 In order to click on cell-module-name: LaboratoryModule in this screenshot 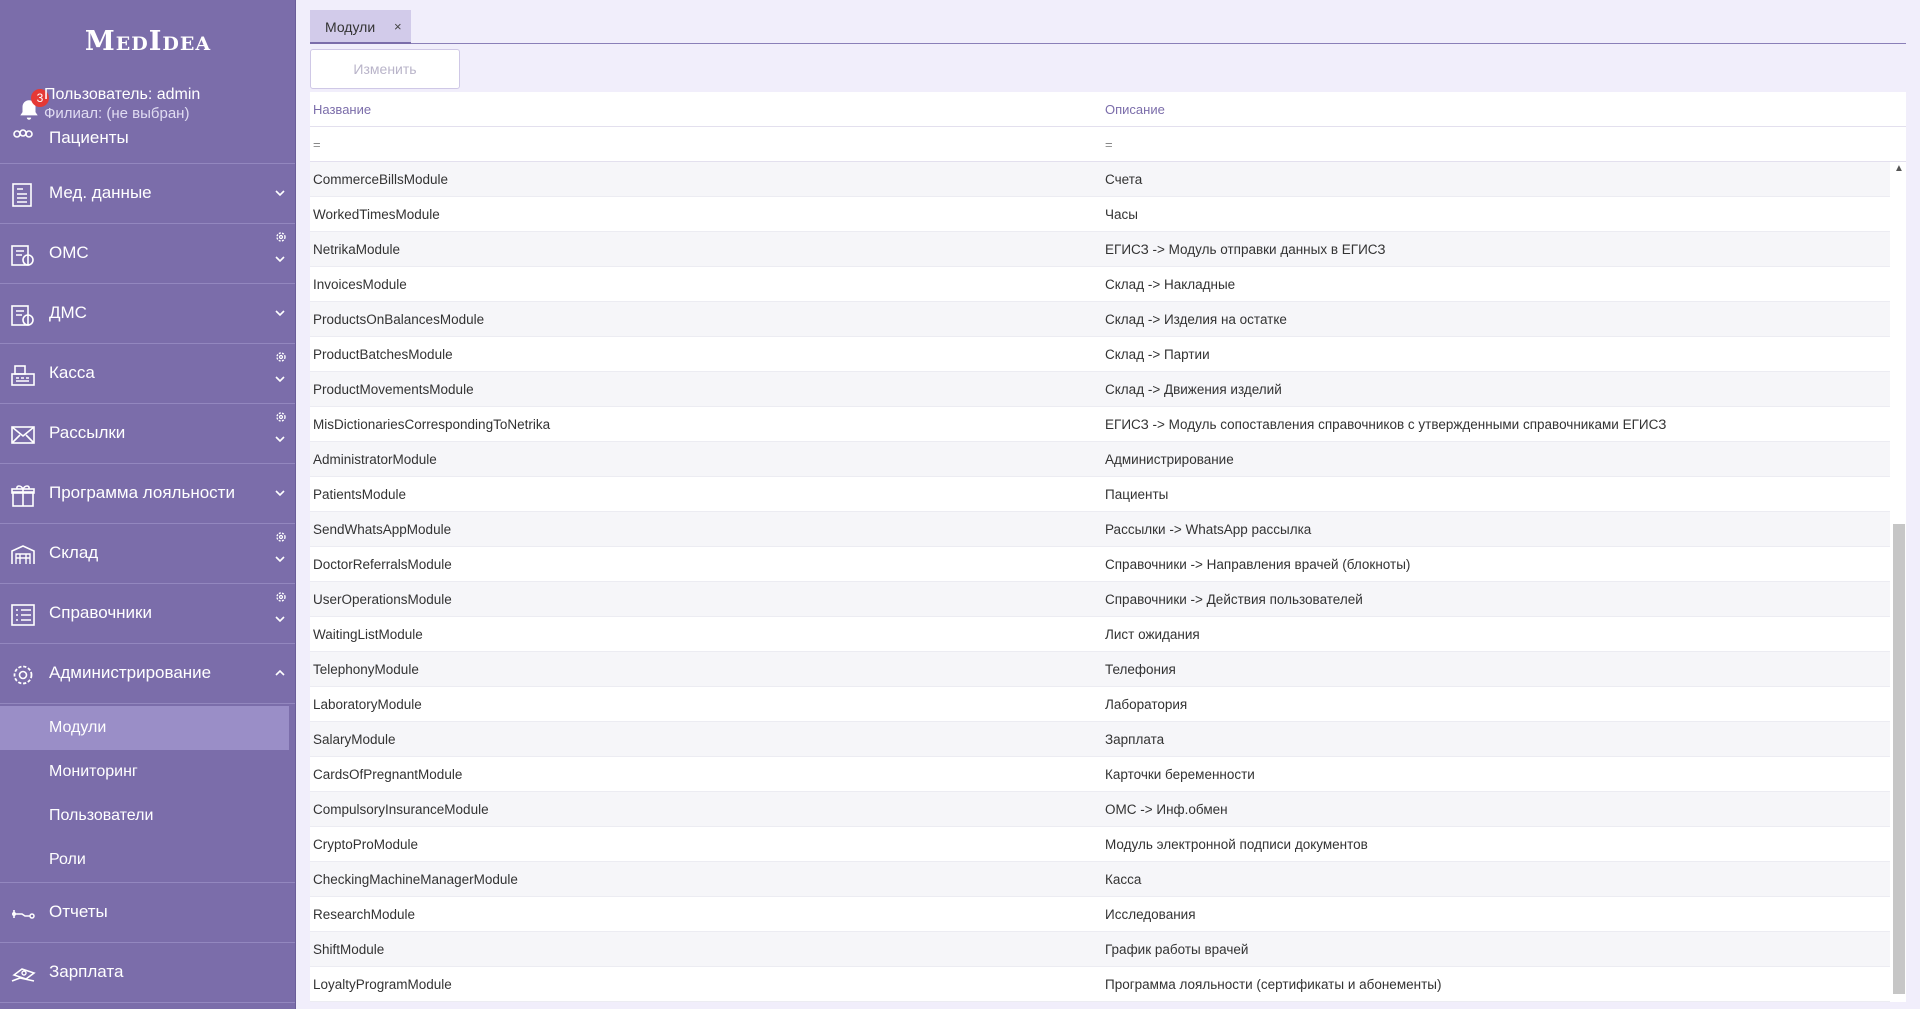, I will do `click(367, 704)`.